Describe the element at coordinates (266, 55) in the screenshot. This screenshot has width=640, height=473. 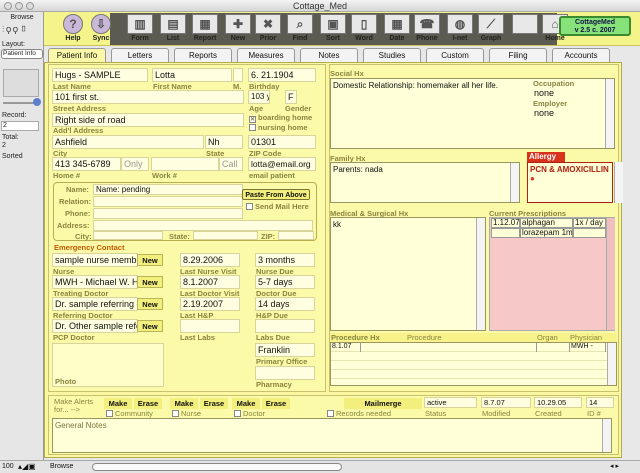
I see `tab-3: Measures` at that location.